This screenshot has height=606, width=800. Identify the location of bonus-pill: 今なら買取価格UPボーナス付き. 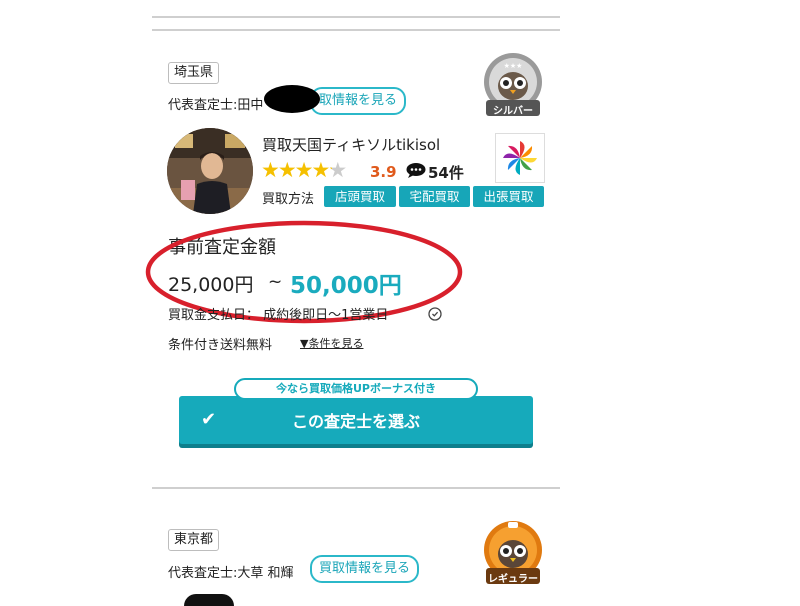
(356, 389).